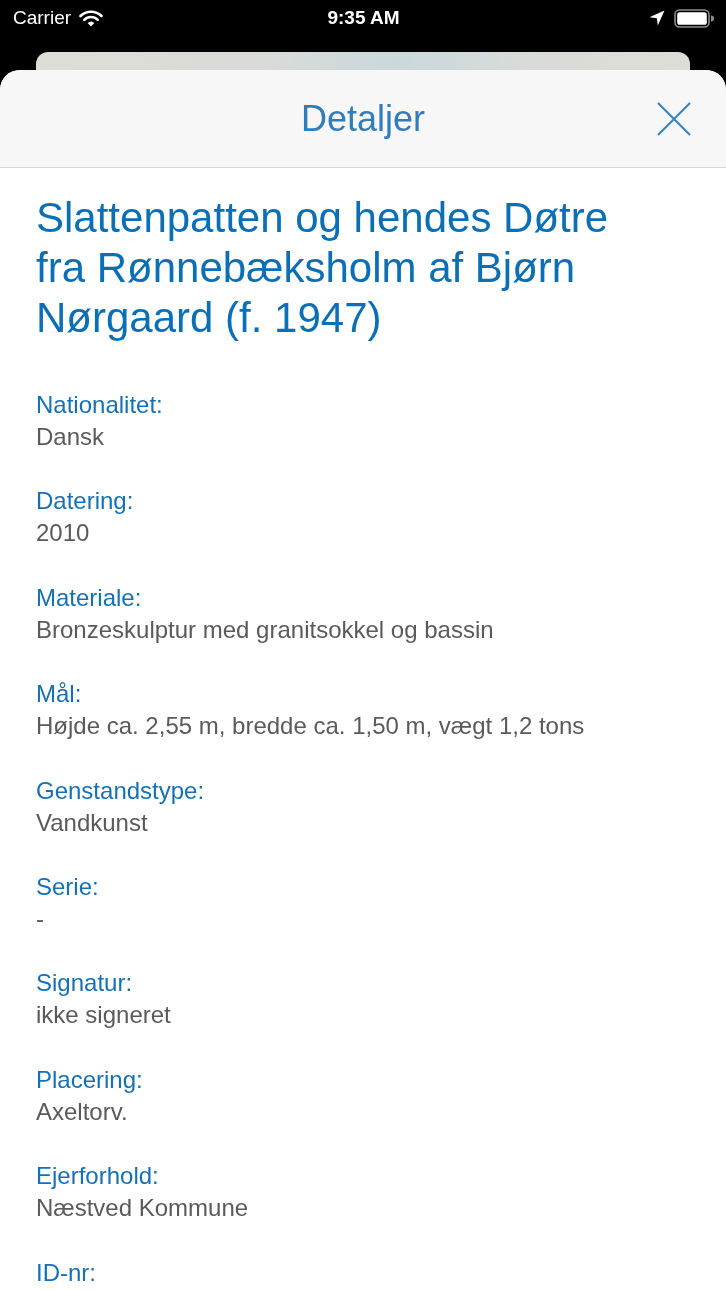 The height and width of the screenshot is (1290, 726). I want to click on field-value: Axeltorv., so click(82, 1111).